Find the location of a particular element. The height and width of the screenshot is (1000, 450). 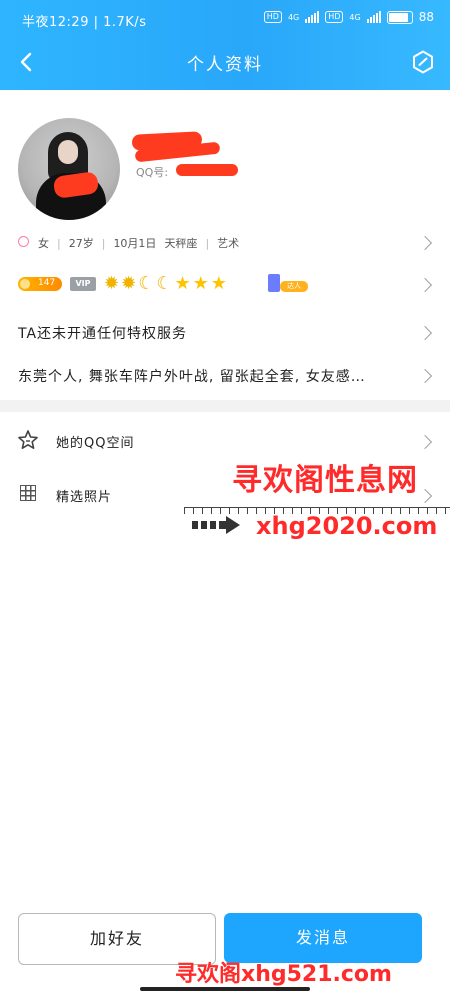

settings-hexagon-icon is located at coordinates (423, 62).